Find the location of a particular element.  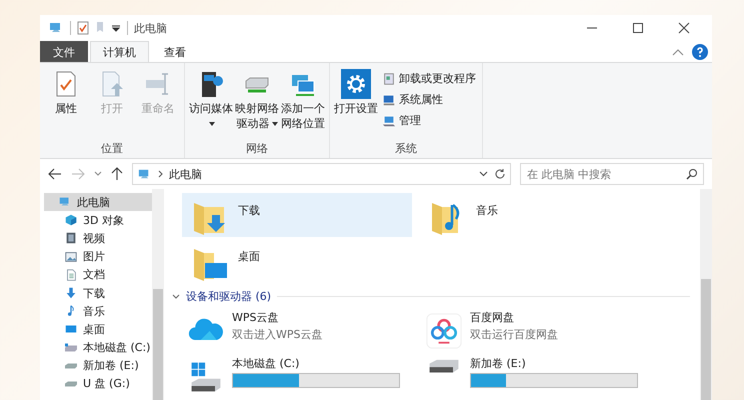

nav-item: U 盘 (G:) is located at coordinates (98, 384).